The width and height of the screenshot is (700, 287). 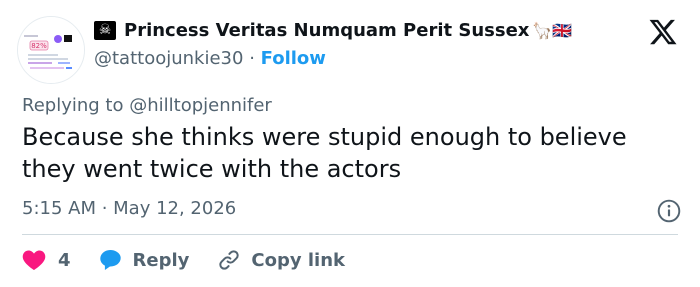 I want to click on reply-bubble-icon, so click(x=110, y=260).